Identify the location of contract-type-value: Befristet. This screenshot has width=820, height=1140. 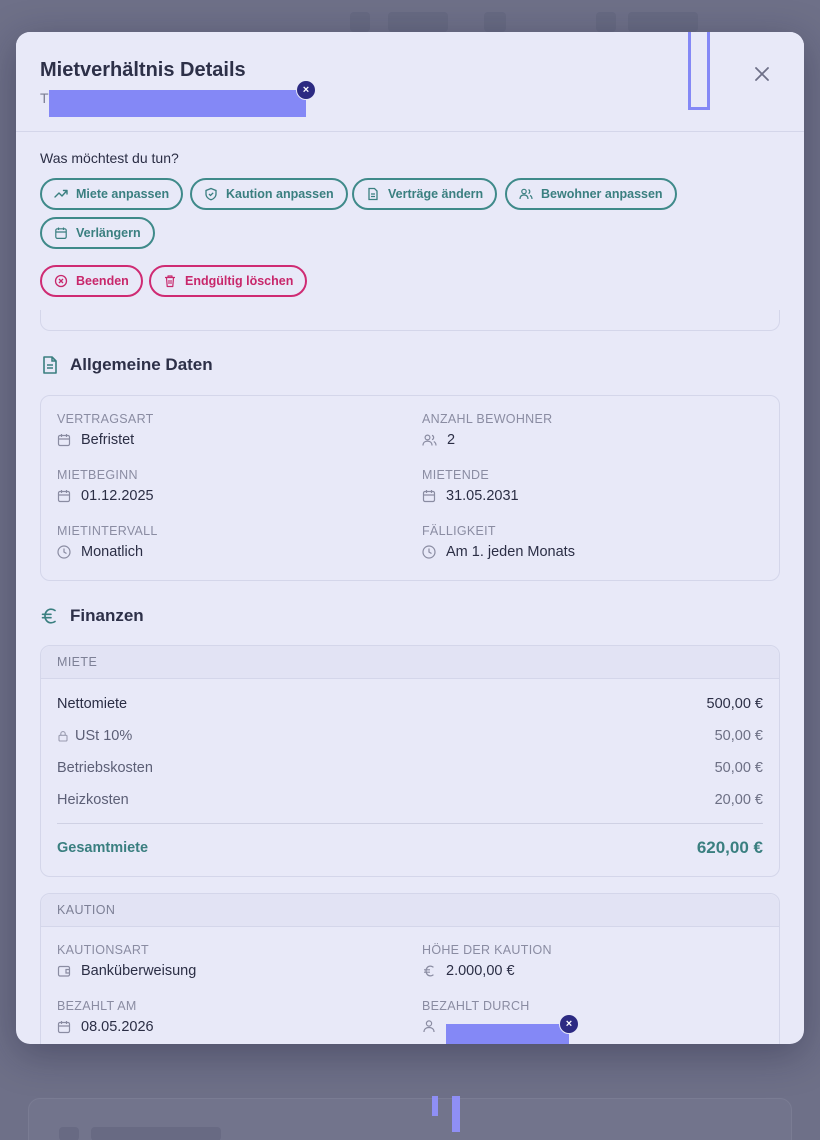
(108, 440).